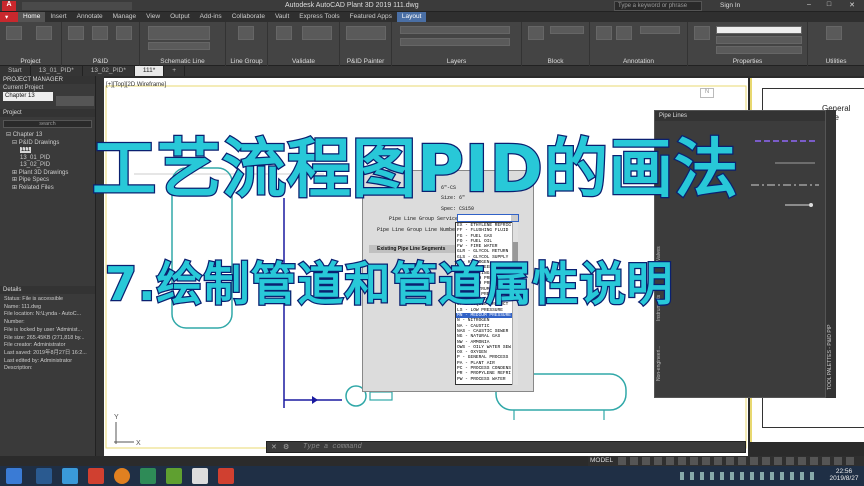 The width and height of the screenshot is (864, 486). What do you see at coordinates (831, 254) in the screenshot?
I see `tool-palette-title-strip: TOOL PALETTES - P&ID PIP` at bounding box center [831, 254].